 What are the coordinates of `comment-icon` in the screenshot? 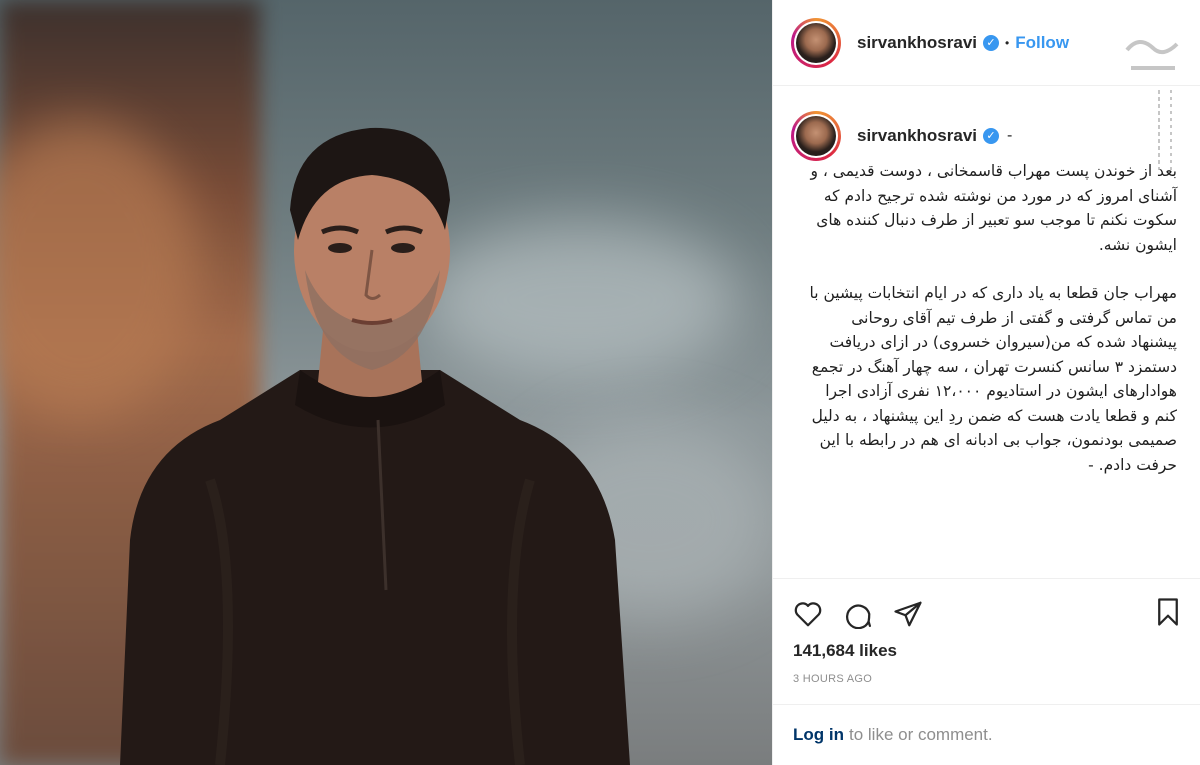 It's located at (858, 614).